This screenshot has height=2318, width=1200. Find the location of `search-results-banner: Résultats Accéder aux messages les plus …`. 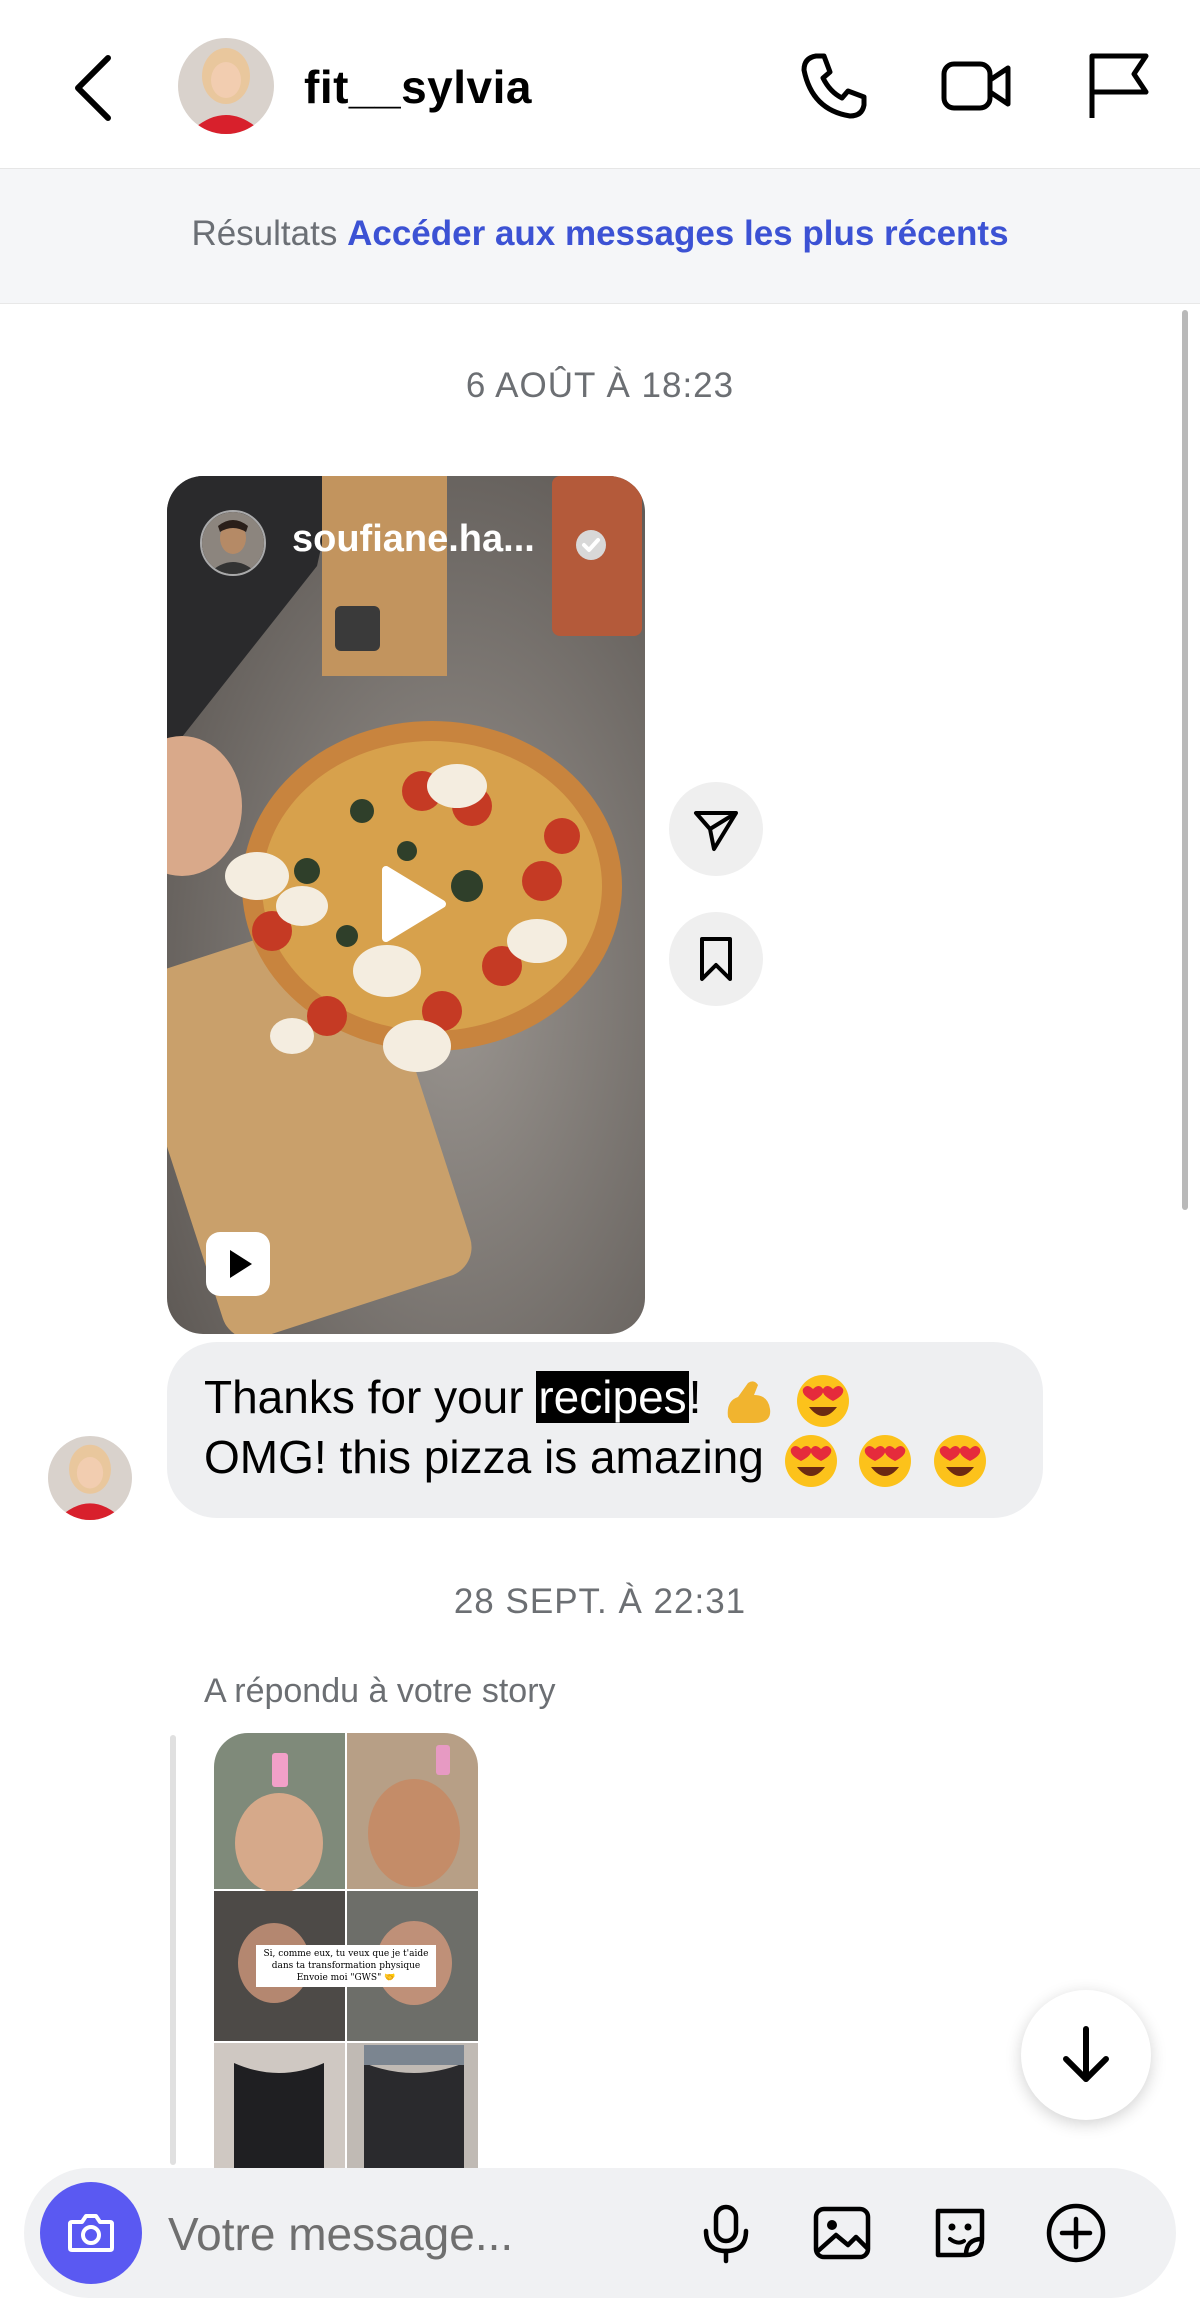

search-results-banner: Résultats Accéder aux messages les plus … is located at coordinates (600, 236).